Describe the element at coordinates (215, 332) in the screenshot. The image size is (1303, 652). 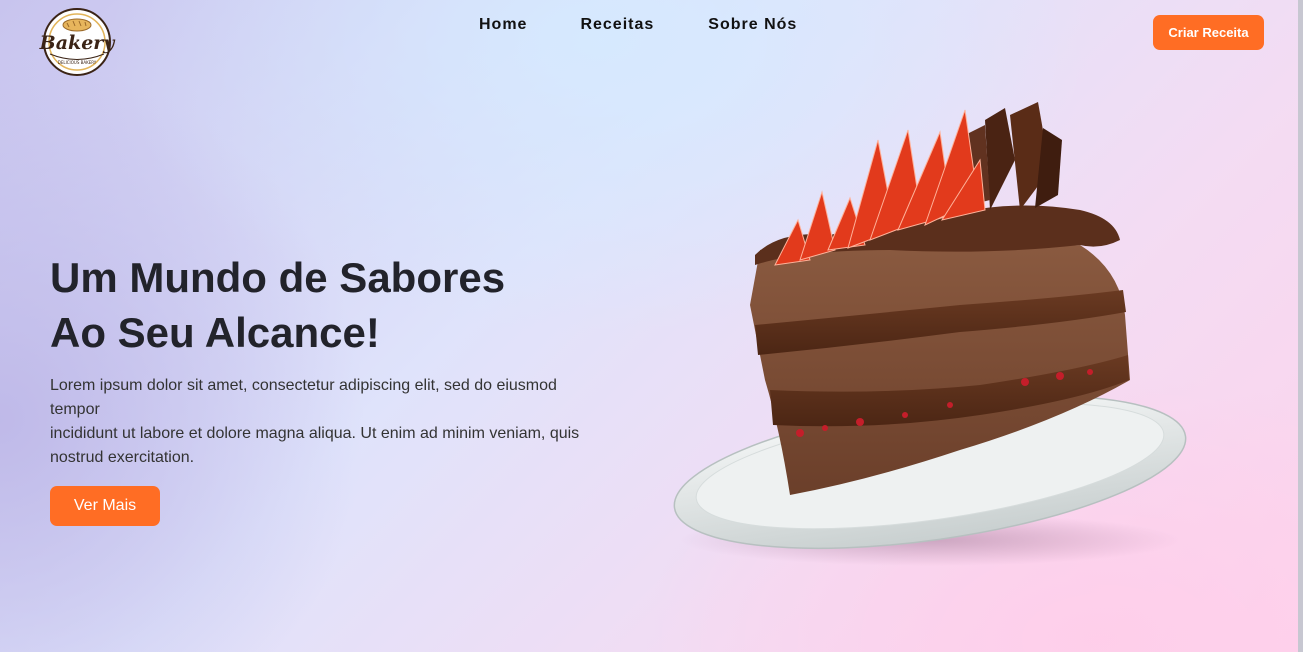
I see `hero-title-line: Ao Seu Alcance!` at that location.